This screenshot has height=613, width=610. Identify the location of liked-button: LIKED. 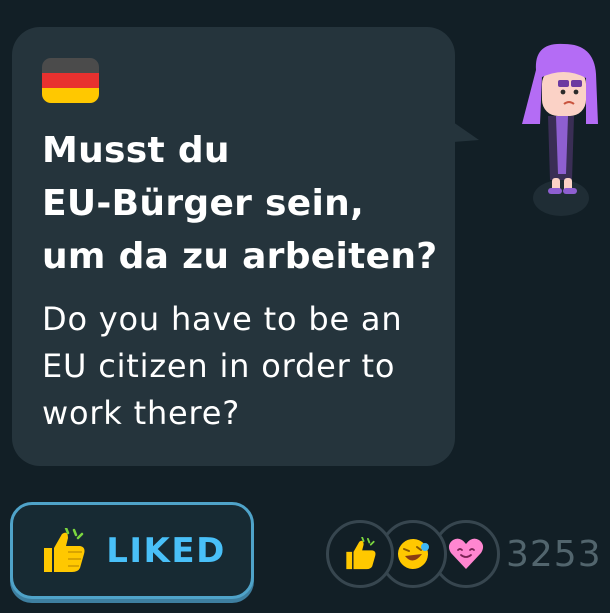
(132, 550).